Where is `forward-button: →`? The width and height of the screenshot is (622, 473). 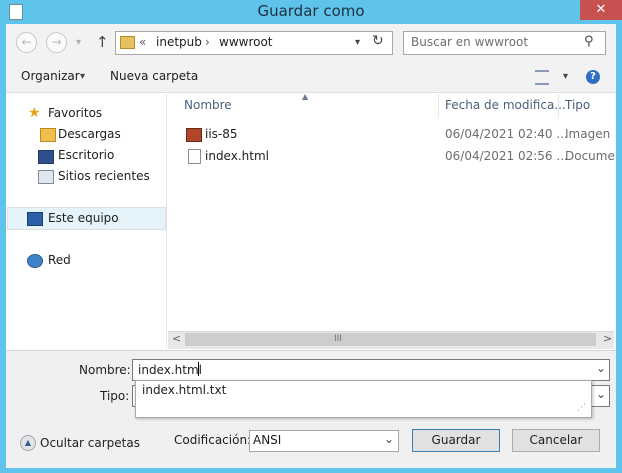
forward-button: → is located at coordinates (56, 42).